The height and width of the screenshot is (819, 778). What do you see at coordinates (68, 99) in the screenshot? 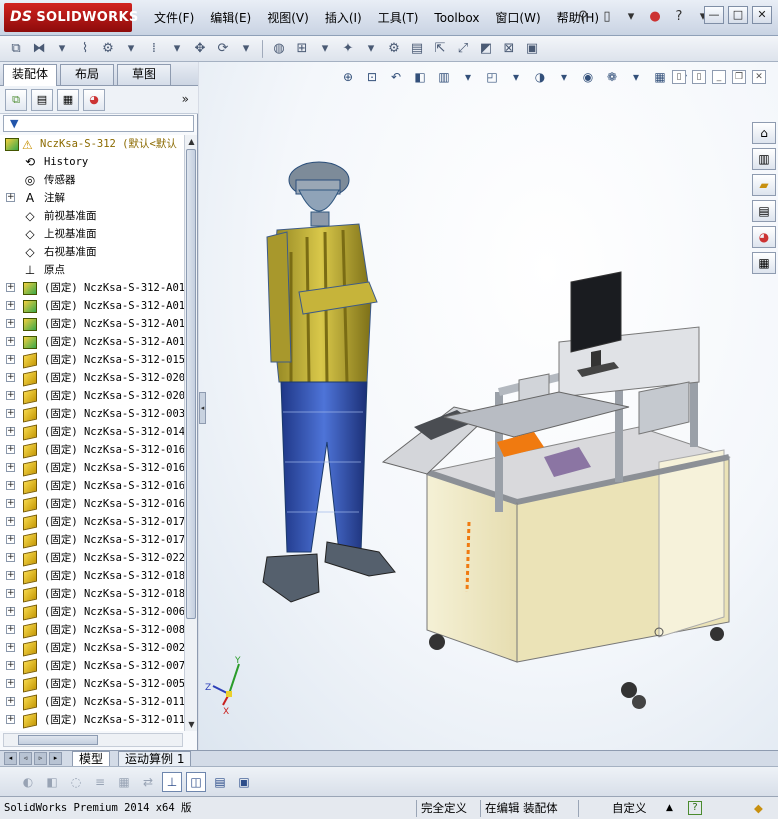
I see `configuration-manager-icon: ▦` at bounding box center [68, 99].